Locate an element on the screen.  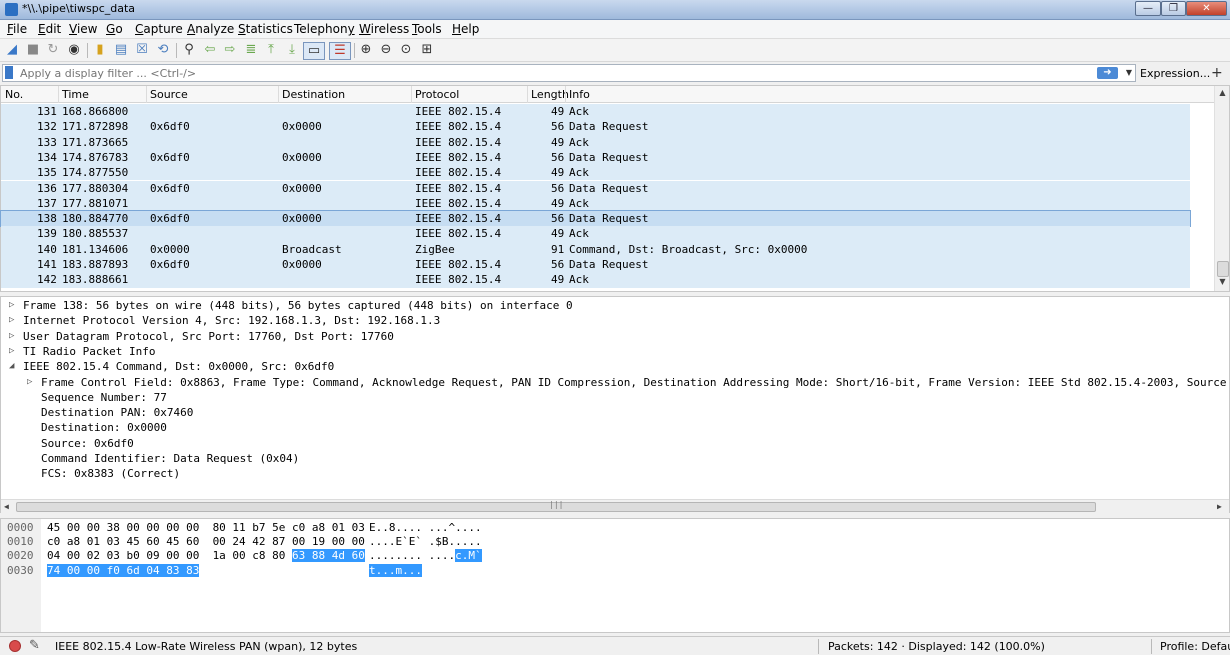
auto-scroll-icon: ▭ is located at coordinates (314, 51).